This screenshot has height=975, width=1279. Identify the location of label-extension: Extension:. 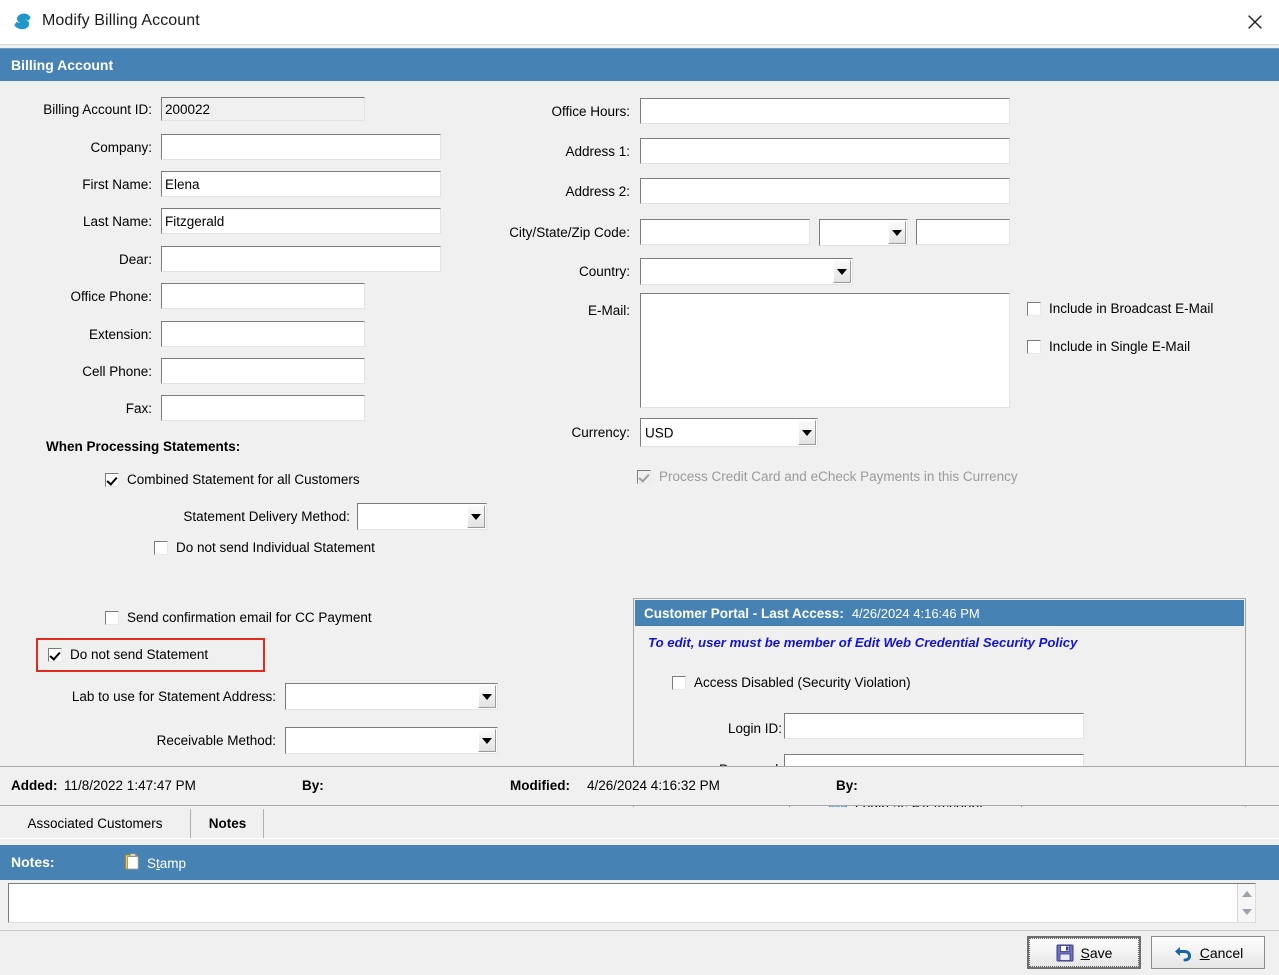
(120, 334).